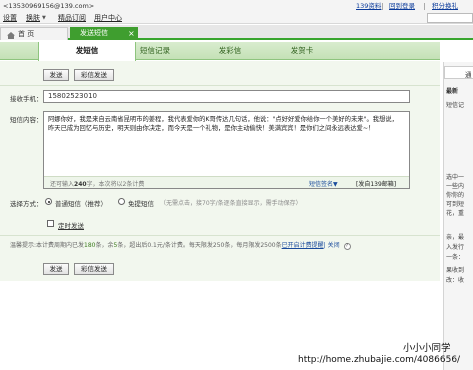 This screenshot has height=370, width=473. I want to click on tab-home-label: 首 页, so click(26, 34).